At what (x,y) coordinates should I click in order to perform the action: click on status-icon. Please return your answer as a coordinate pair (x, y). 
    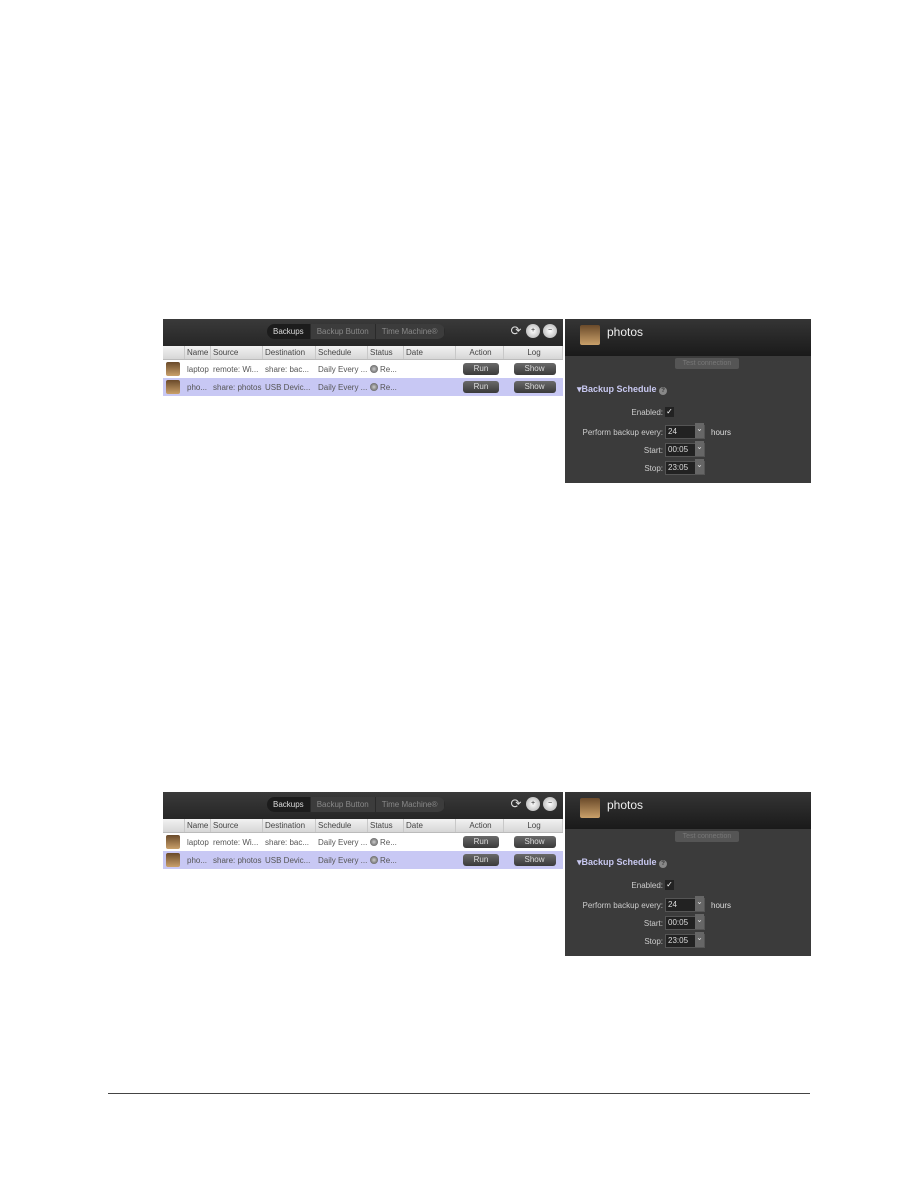
    Looking at the image, I should click on (374, 859).